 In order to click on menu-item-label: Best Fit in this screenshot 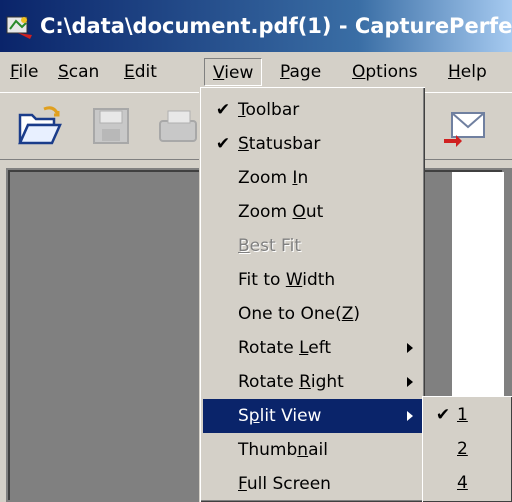, I will do `click(269, 246)`.